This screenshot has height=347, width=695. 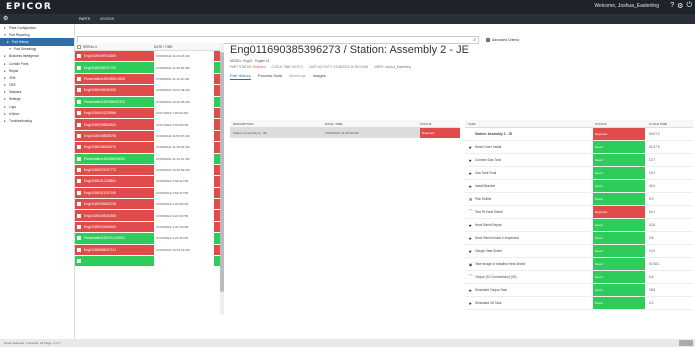 What do you see at coordinates (147, 250) in the screenshot?
I see `table-row: Eng011689866297141 07/20/2022 10:51:19 AM` at bounding box center [147, 250].